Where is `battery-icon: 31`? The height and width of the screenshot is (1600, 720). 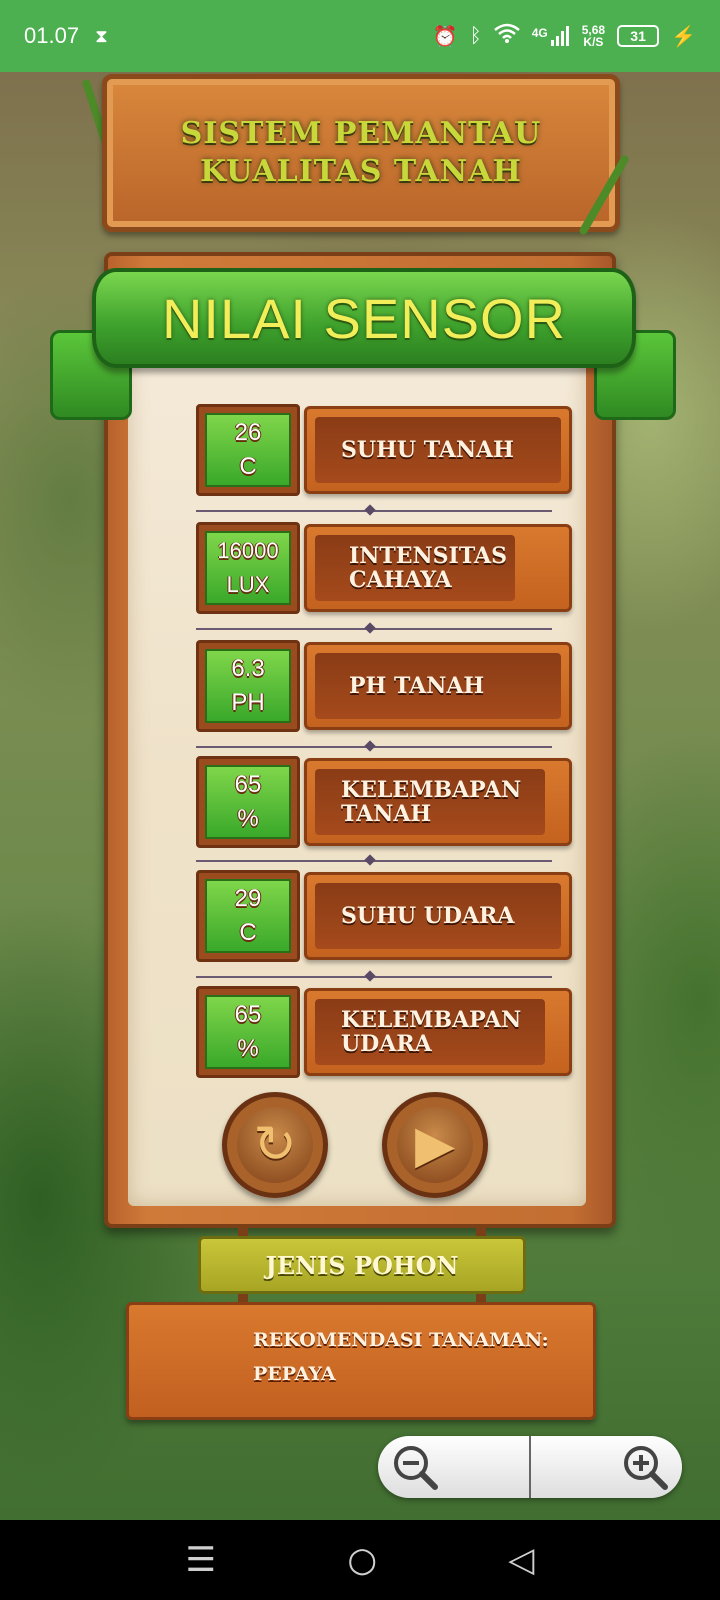
battery-icon: 31 is located at coordinates (638, 36).